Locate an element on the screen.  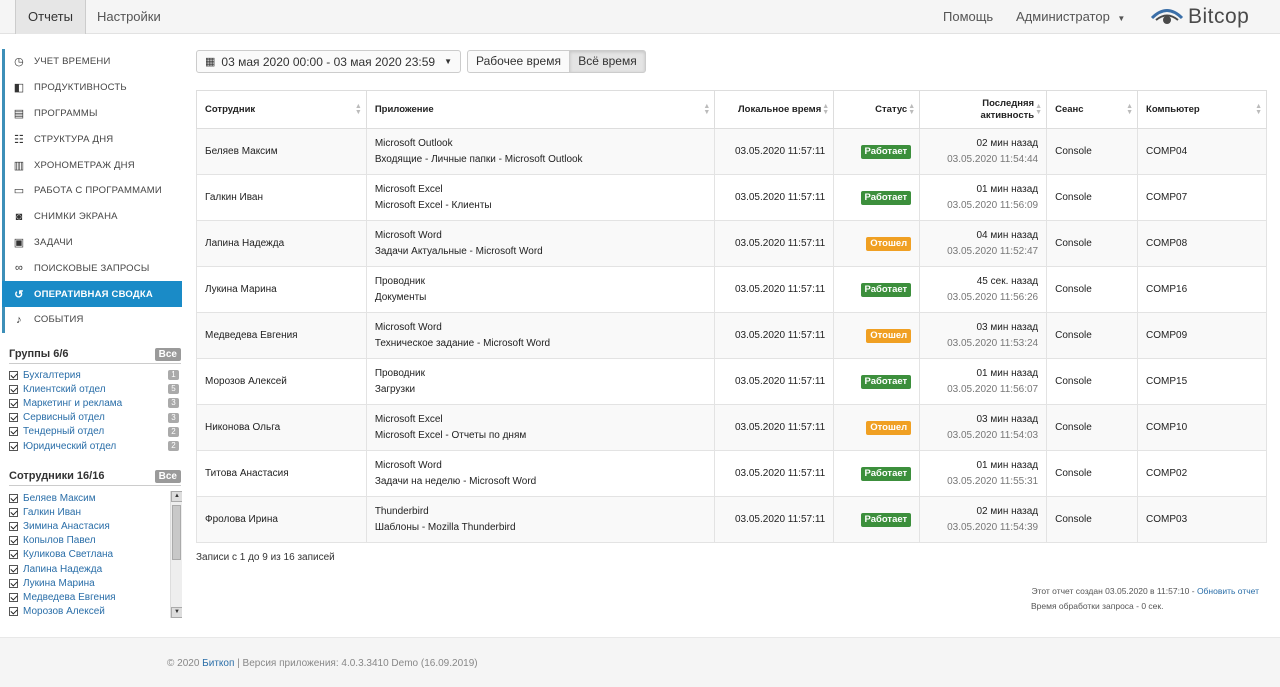
cell-local-time: 03.05.2020 11:57:11 is located at coordinates (774, 151).